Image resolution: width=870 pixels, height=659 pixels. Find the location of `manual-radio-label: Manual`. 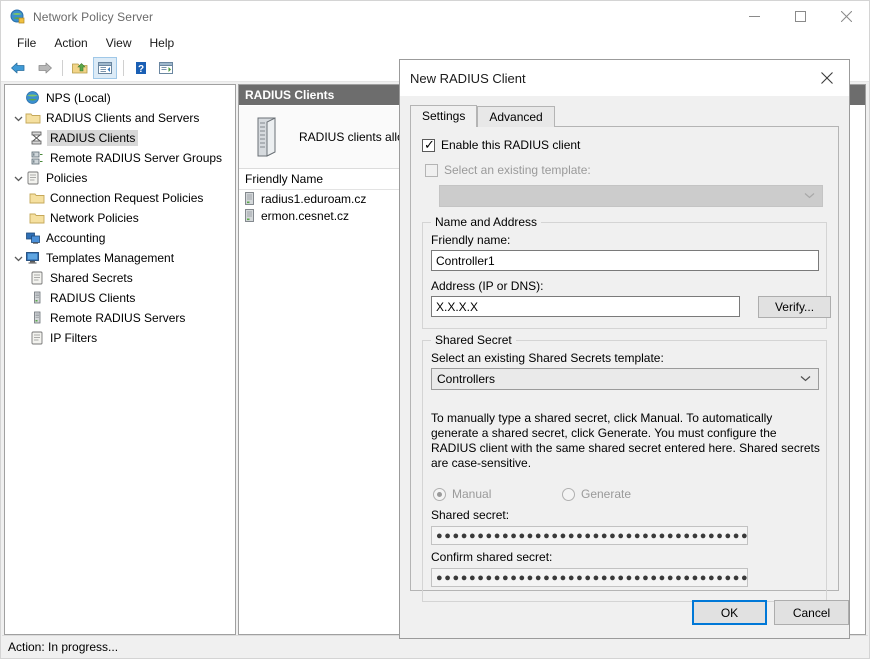

manual-radio-label: Manual is located at coordinates (472, 494).